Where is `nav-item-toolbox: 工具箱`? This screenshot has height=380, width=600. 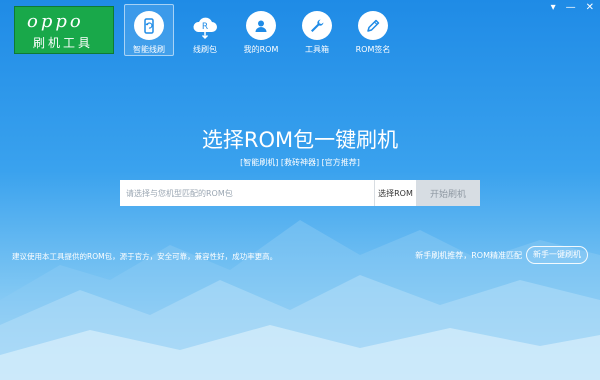
nav-item-toolbox: 工具箱 is located at coordinates (317, 30).